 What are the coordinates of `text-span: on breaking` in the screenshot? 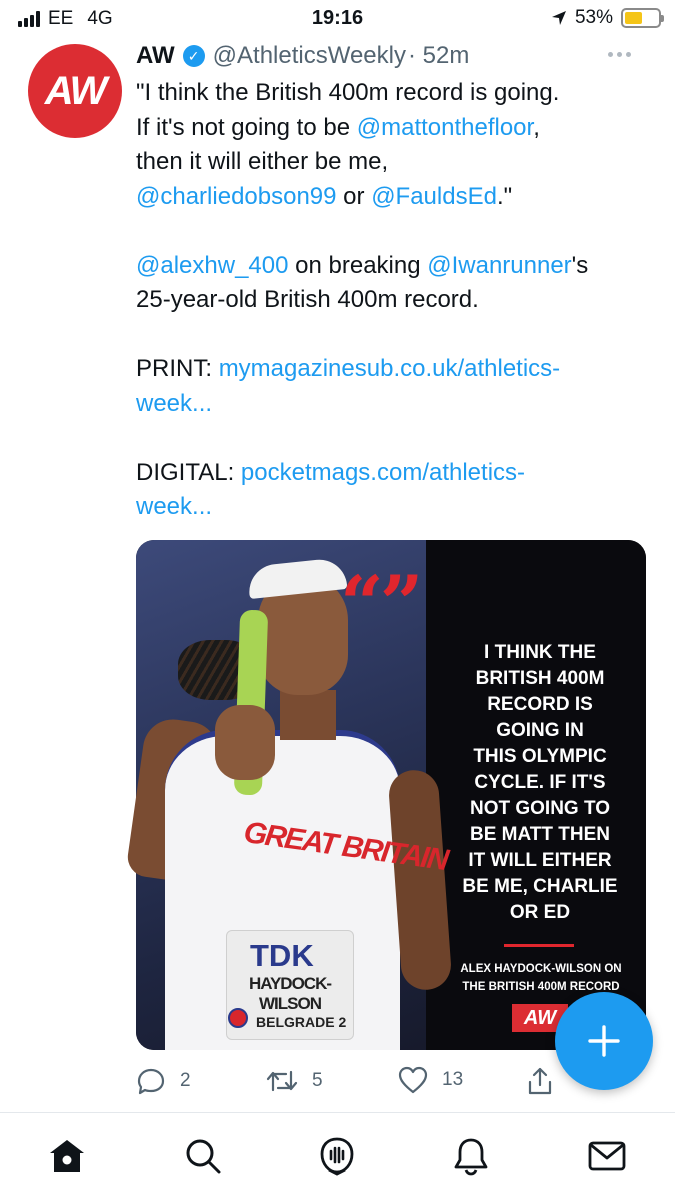 It's located at (358, 265).